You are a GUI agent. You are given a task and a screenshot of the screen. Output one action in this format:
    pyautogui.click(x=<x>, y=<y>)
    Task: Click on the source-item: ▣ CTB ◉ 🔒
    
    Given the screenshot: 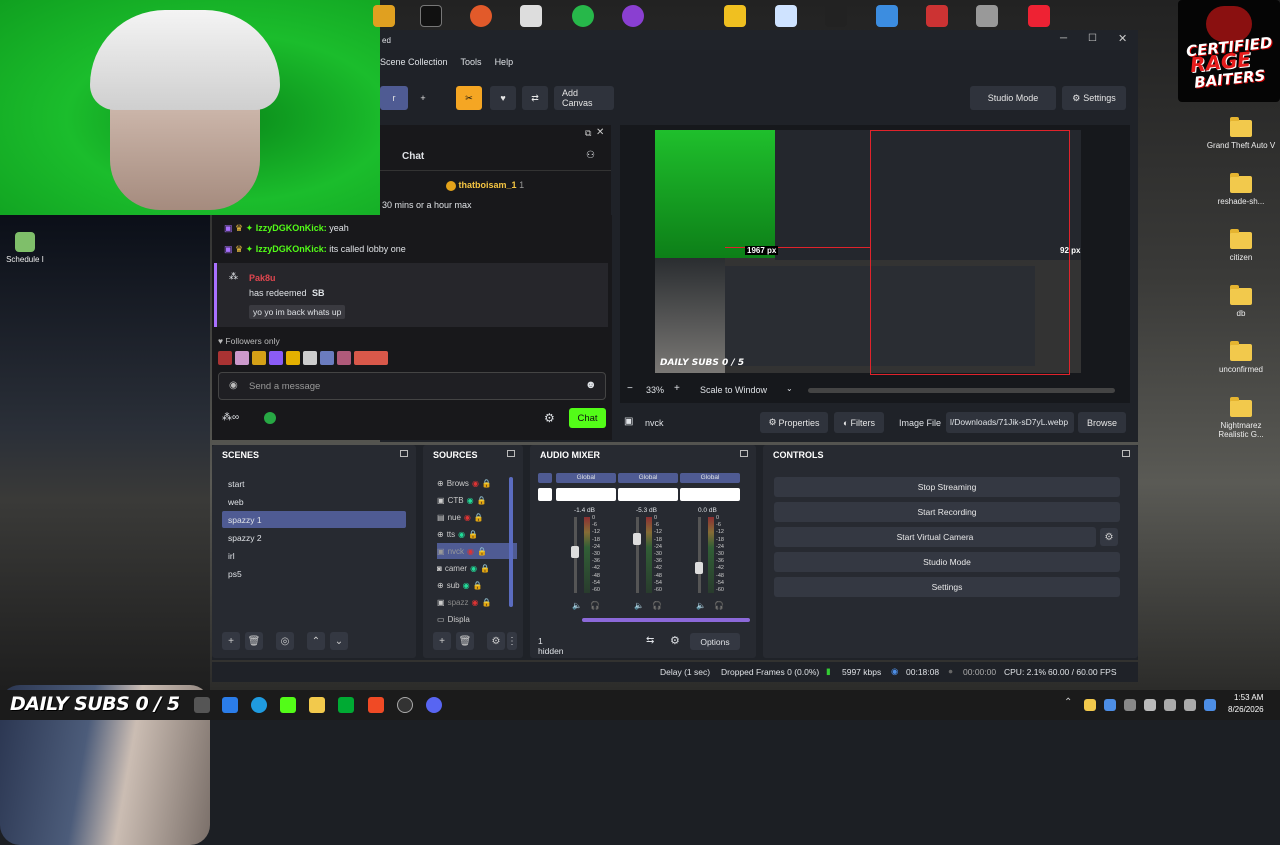 What is the action you would take?
    pyautogui.click(x=477, y=500)
    